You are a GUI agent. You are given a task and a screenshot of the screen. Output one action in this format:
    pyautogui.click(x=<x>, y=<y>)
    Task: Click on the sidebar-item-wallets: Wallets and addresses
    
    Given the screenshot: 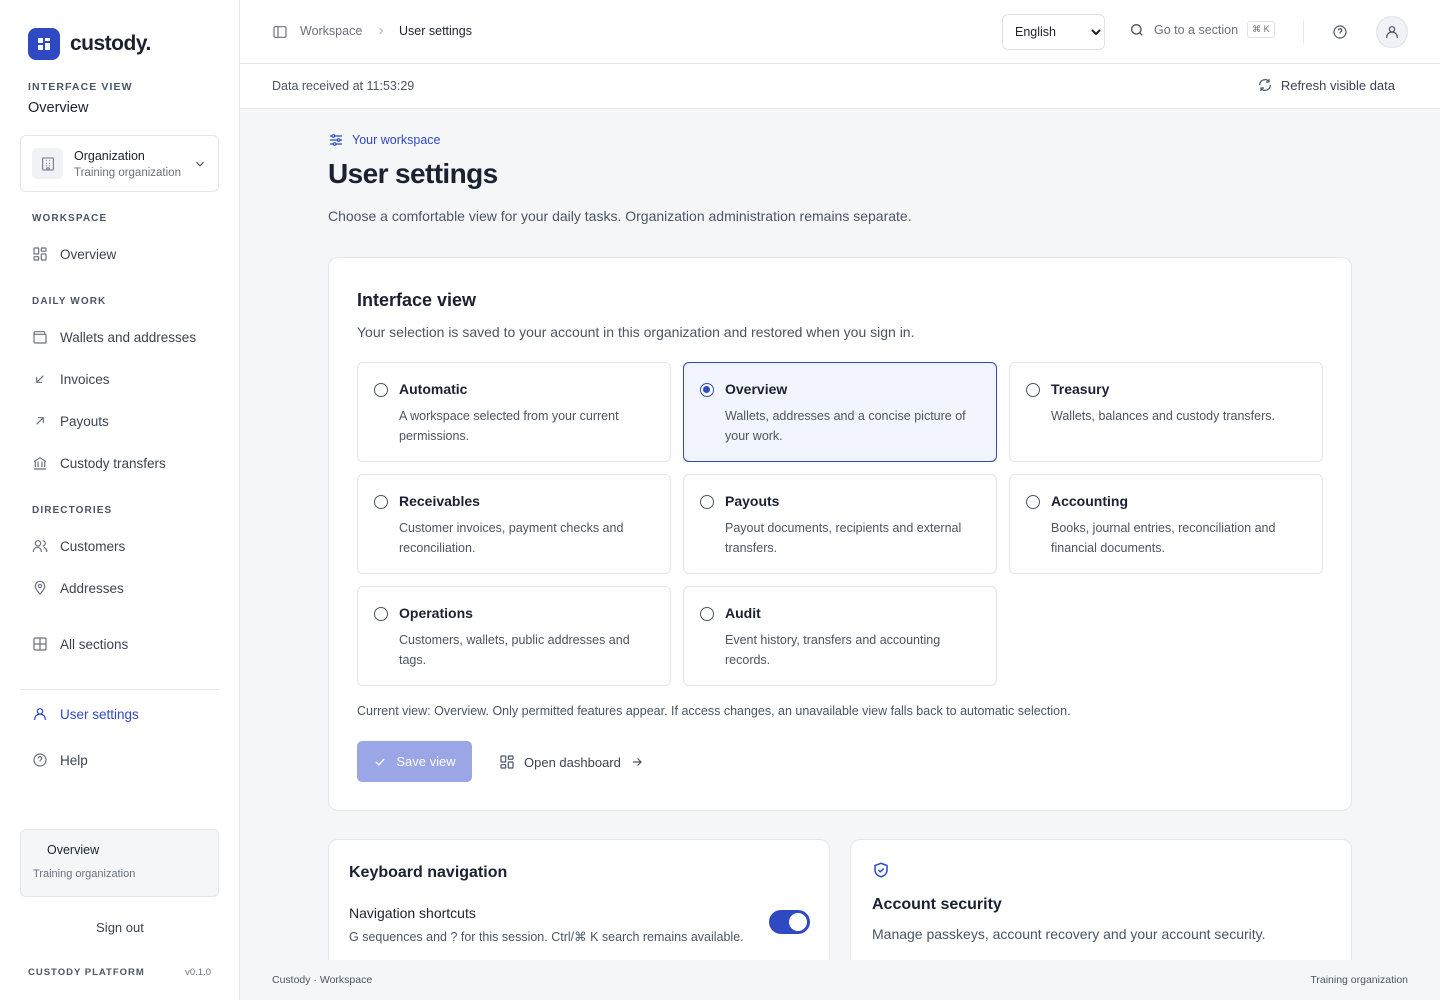 What is the action you would take?
    pyautogui.click(x=114, y=337)
    